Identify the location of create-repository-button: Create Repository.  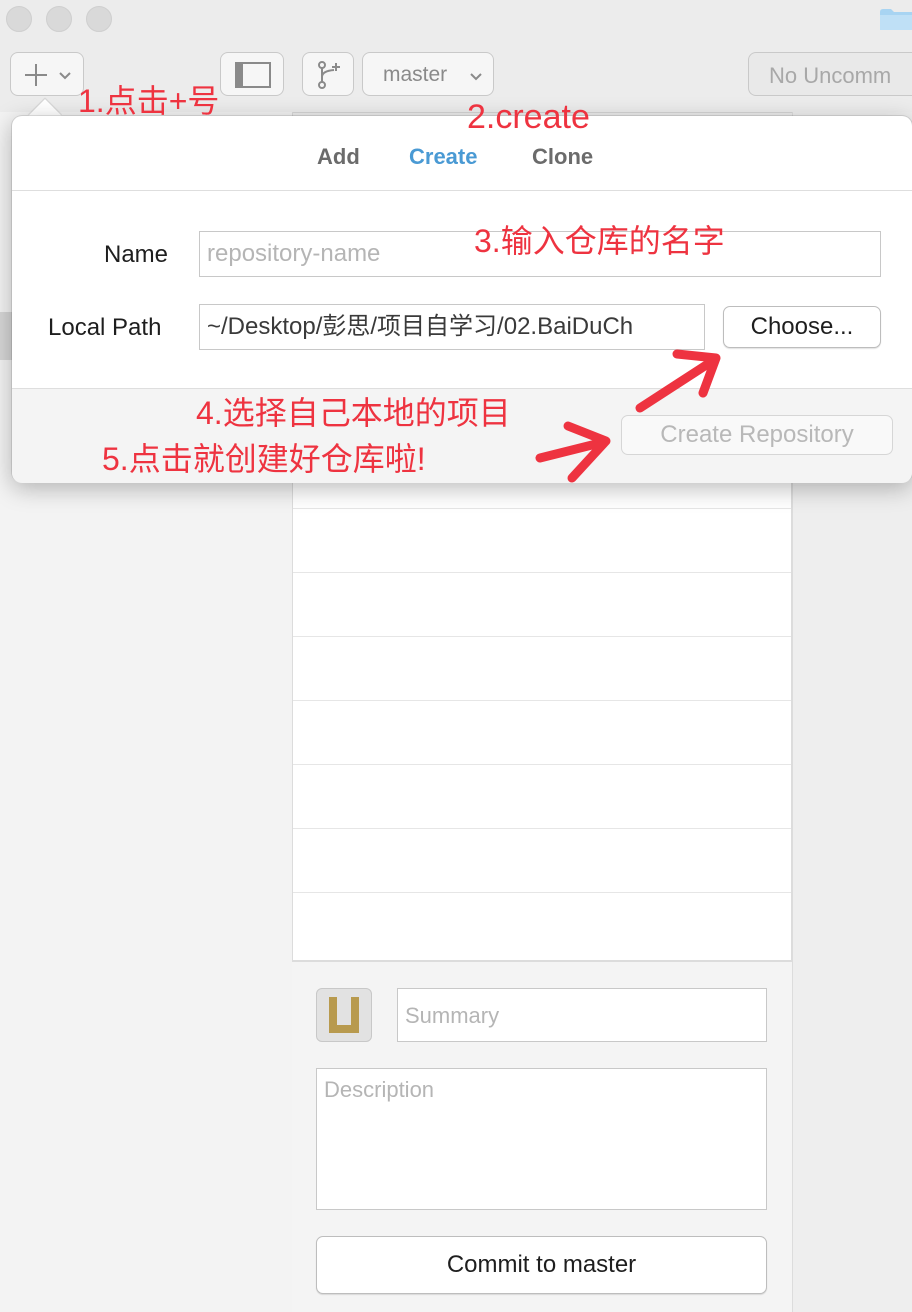
(757, 435).